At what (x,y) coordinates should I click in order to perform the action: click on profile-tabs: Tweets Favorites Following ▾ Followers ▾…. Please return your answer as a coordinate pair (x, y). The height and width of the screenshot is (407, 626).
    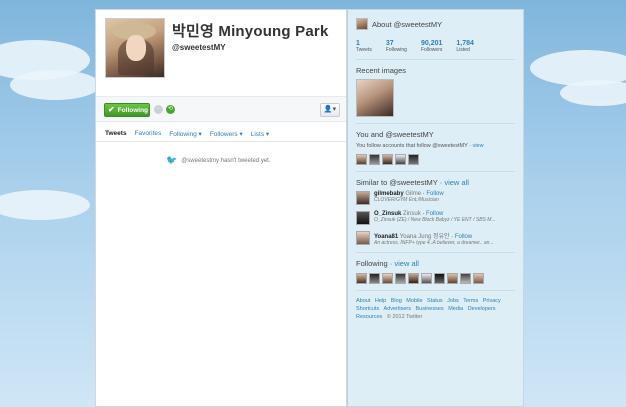
    Looking at the image, I should click on (187, 134).